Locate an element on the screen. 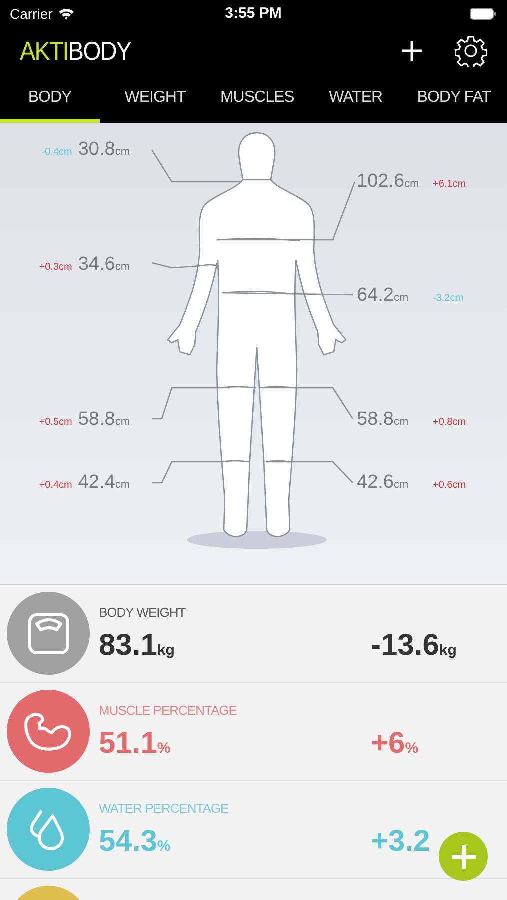 This screenshot has height=900, width=507. battery-icon is located at coordinates (483, 14).